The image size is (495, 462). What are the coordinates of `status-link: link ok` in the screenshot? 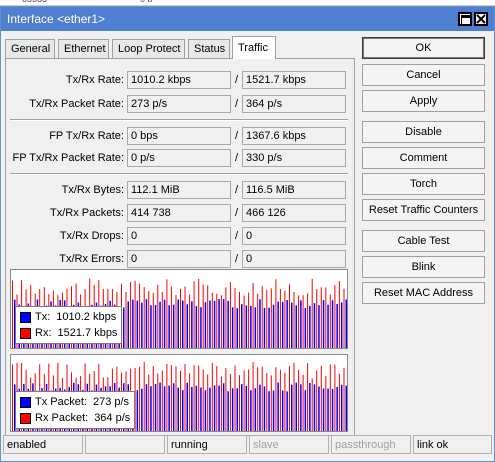 It's located at (452, 444).